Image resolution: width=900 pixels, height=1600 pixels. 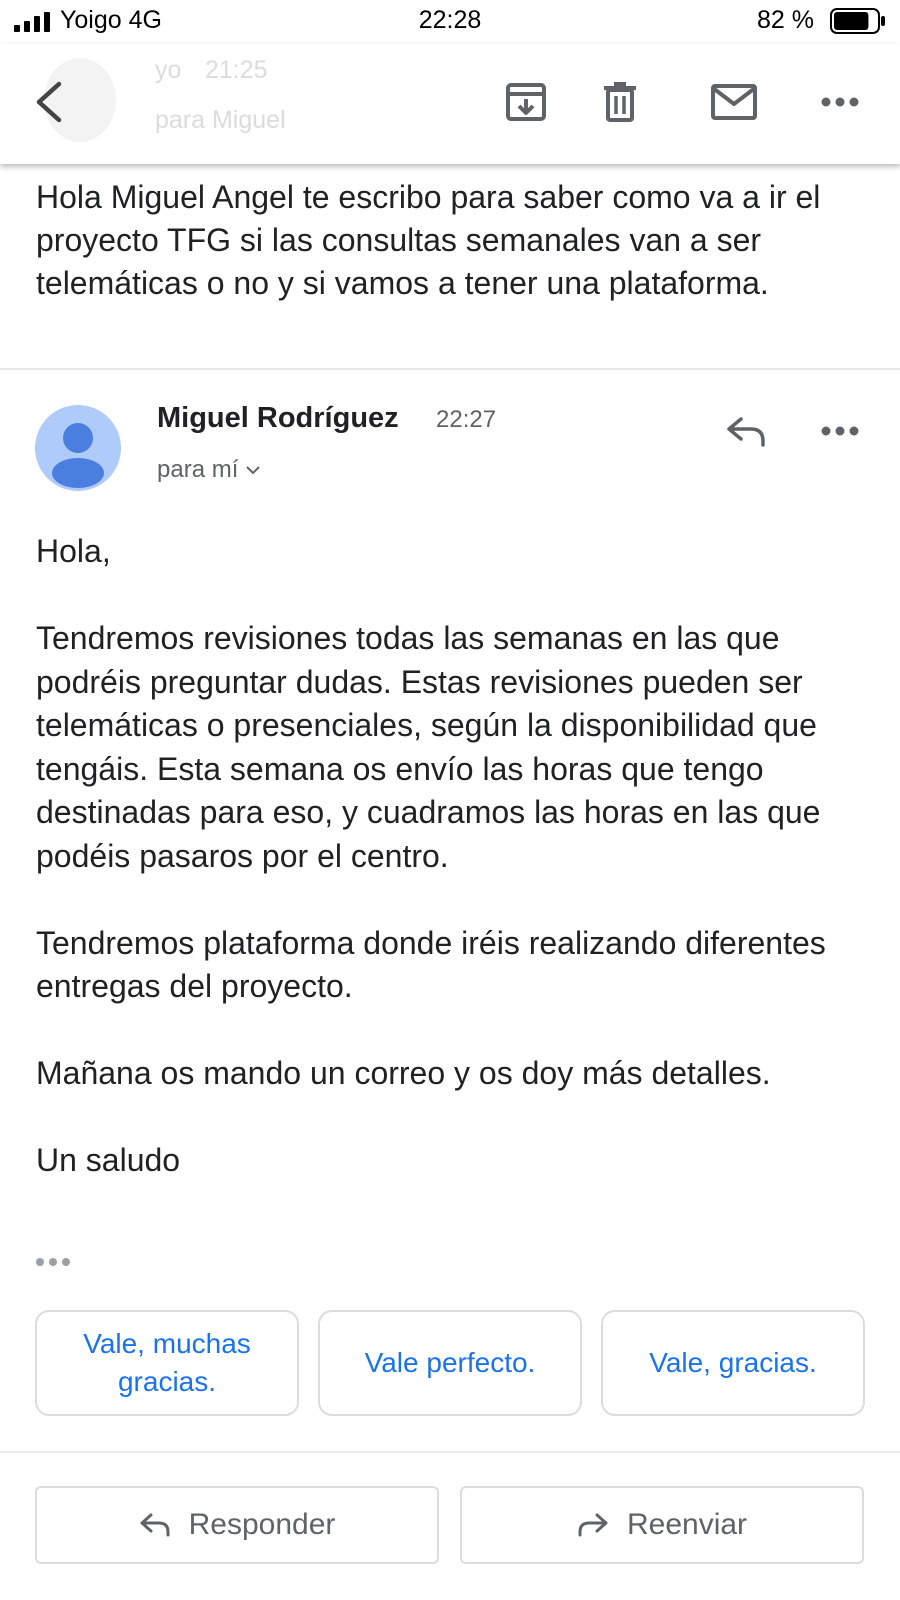 I want to click on recipient-label: para mí, so click(x=198, y=469).